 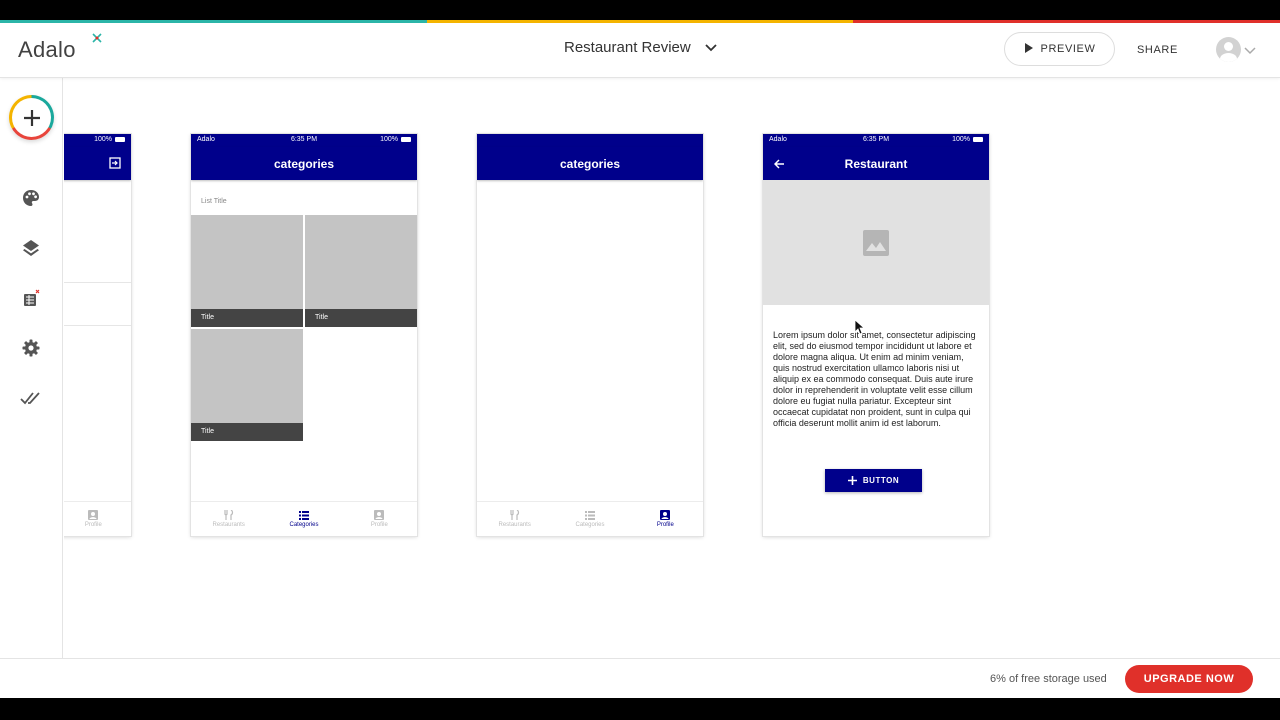 I want to click on storage-usage-text: 6% of free storage used, so click(x=1048, y=679).